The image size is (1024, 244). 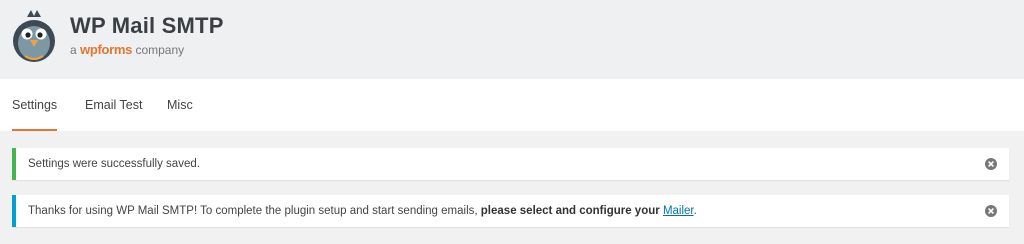 I want to click on wpforms-logo-text: wpforms, so click(x=106, y=49).